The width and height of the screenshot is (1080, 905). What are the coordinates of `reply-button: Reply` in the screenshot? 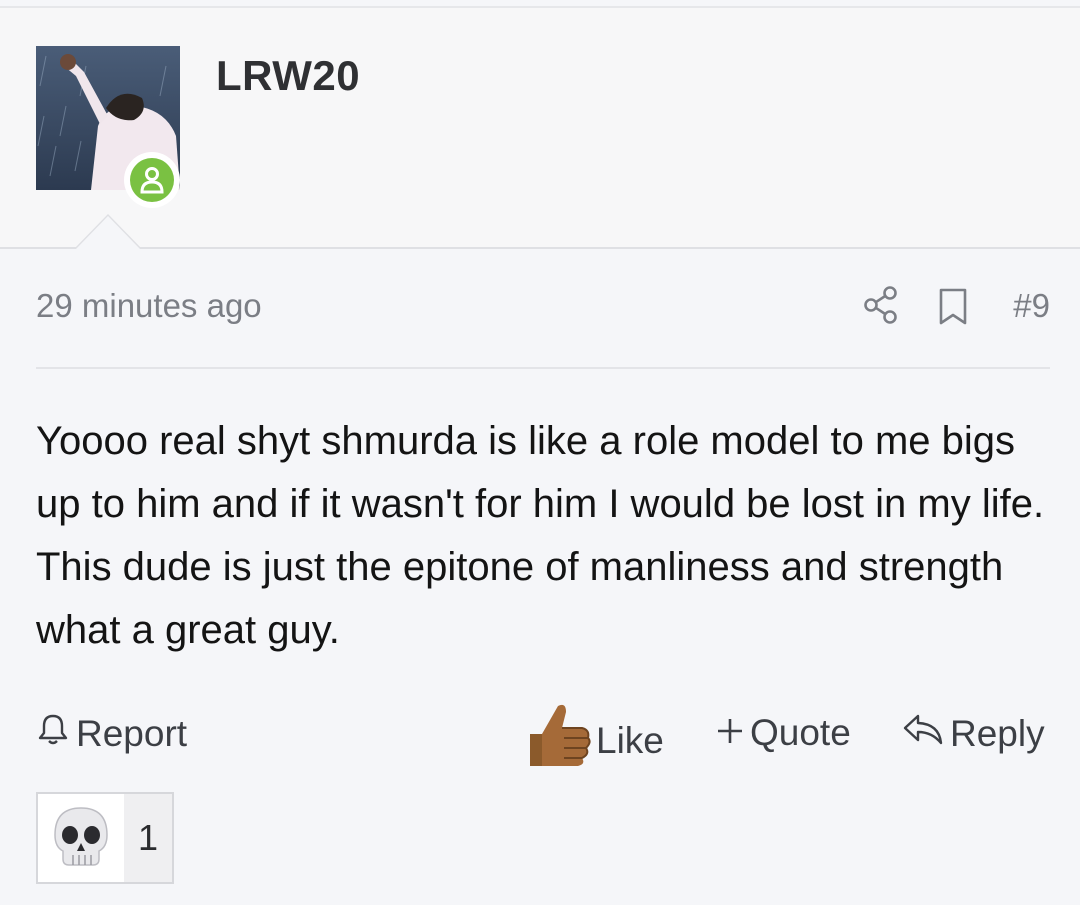 It's located at (973, 733).